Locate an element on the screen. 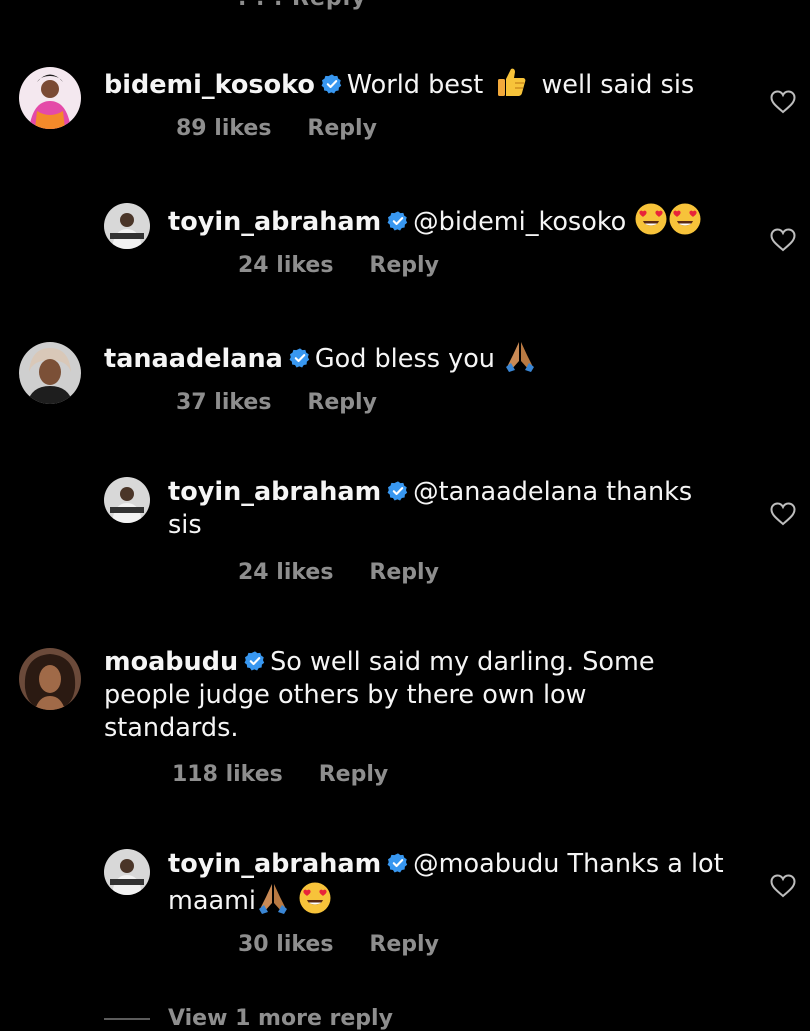 This screenshot has height=1031, width=810. comment-body: bidemi_kosoko World best well said sis is located at coordinates (429, 83).